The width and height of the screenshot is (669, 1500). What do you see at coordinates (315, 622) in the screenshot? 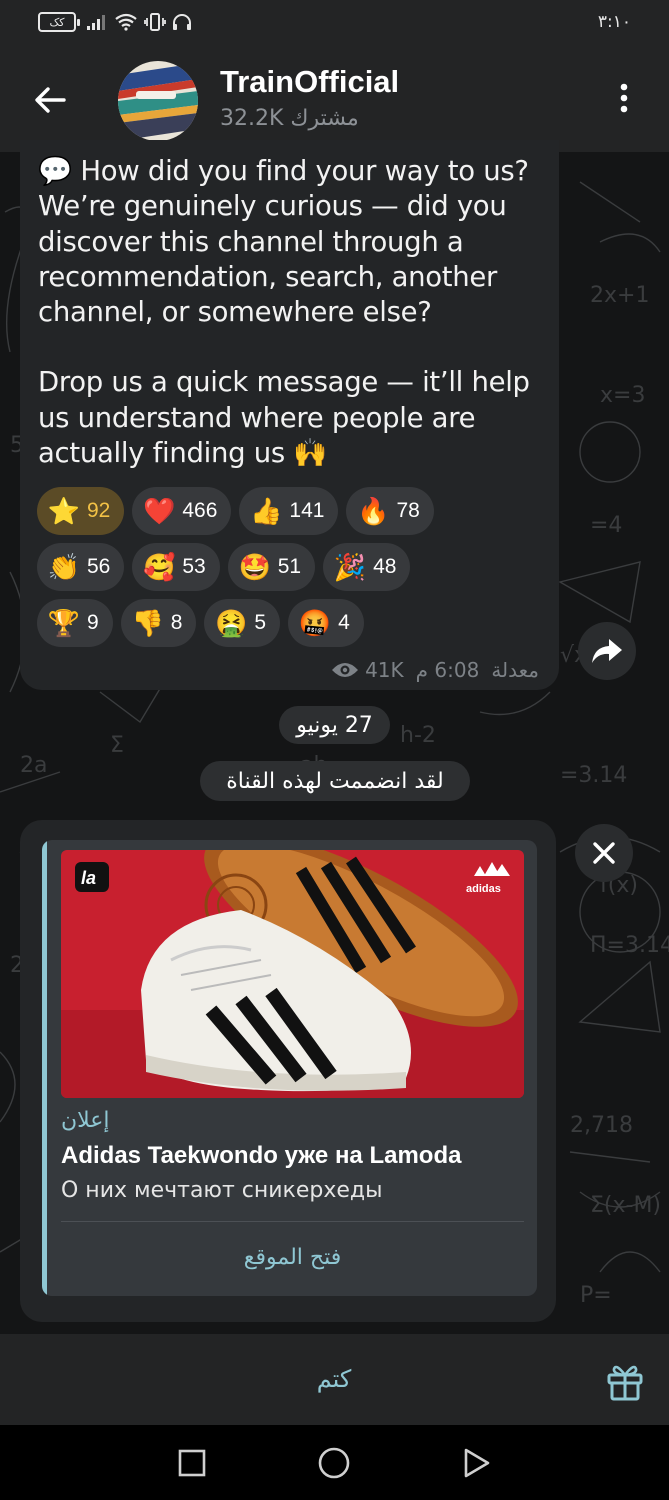
I see `cursing-face-icon: 🤬` at bounding box center [315, 622].